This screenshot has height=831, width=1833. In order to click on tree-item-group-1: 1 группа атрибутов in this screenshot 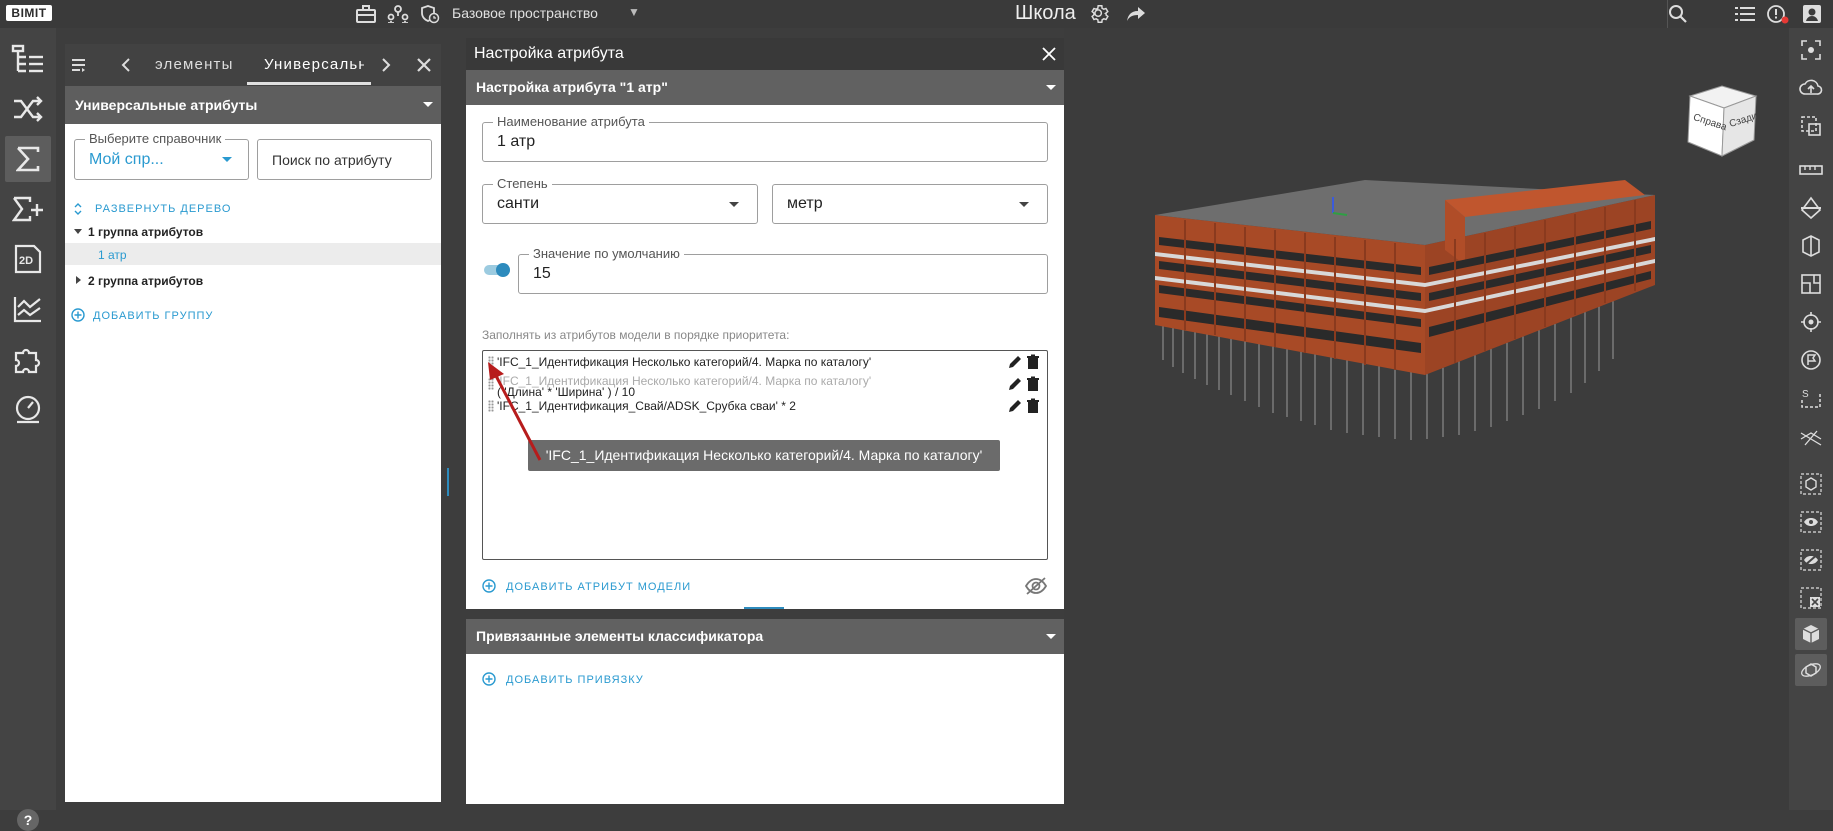, I will do `click(253, 232)`.